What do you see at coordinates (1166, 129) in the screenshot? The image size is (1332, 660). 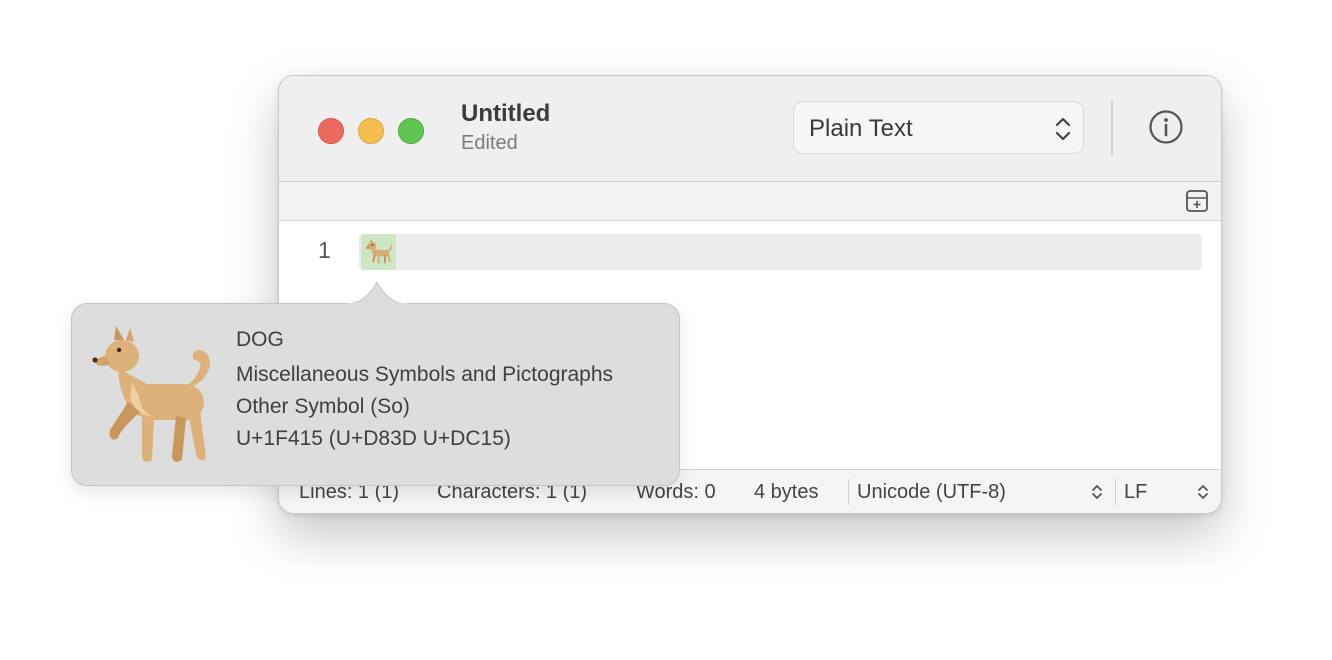 I see `info-icon` at bounding box center [1166, 129].